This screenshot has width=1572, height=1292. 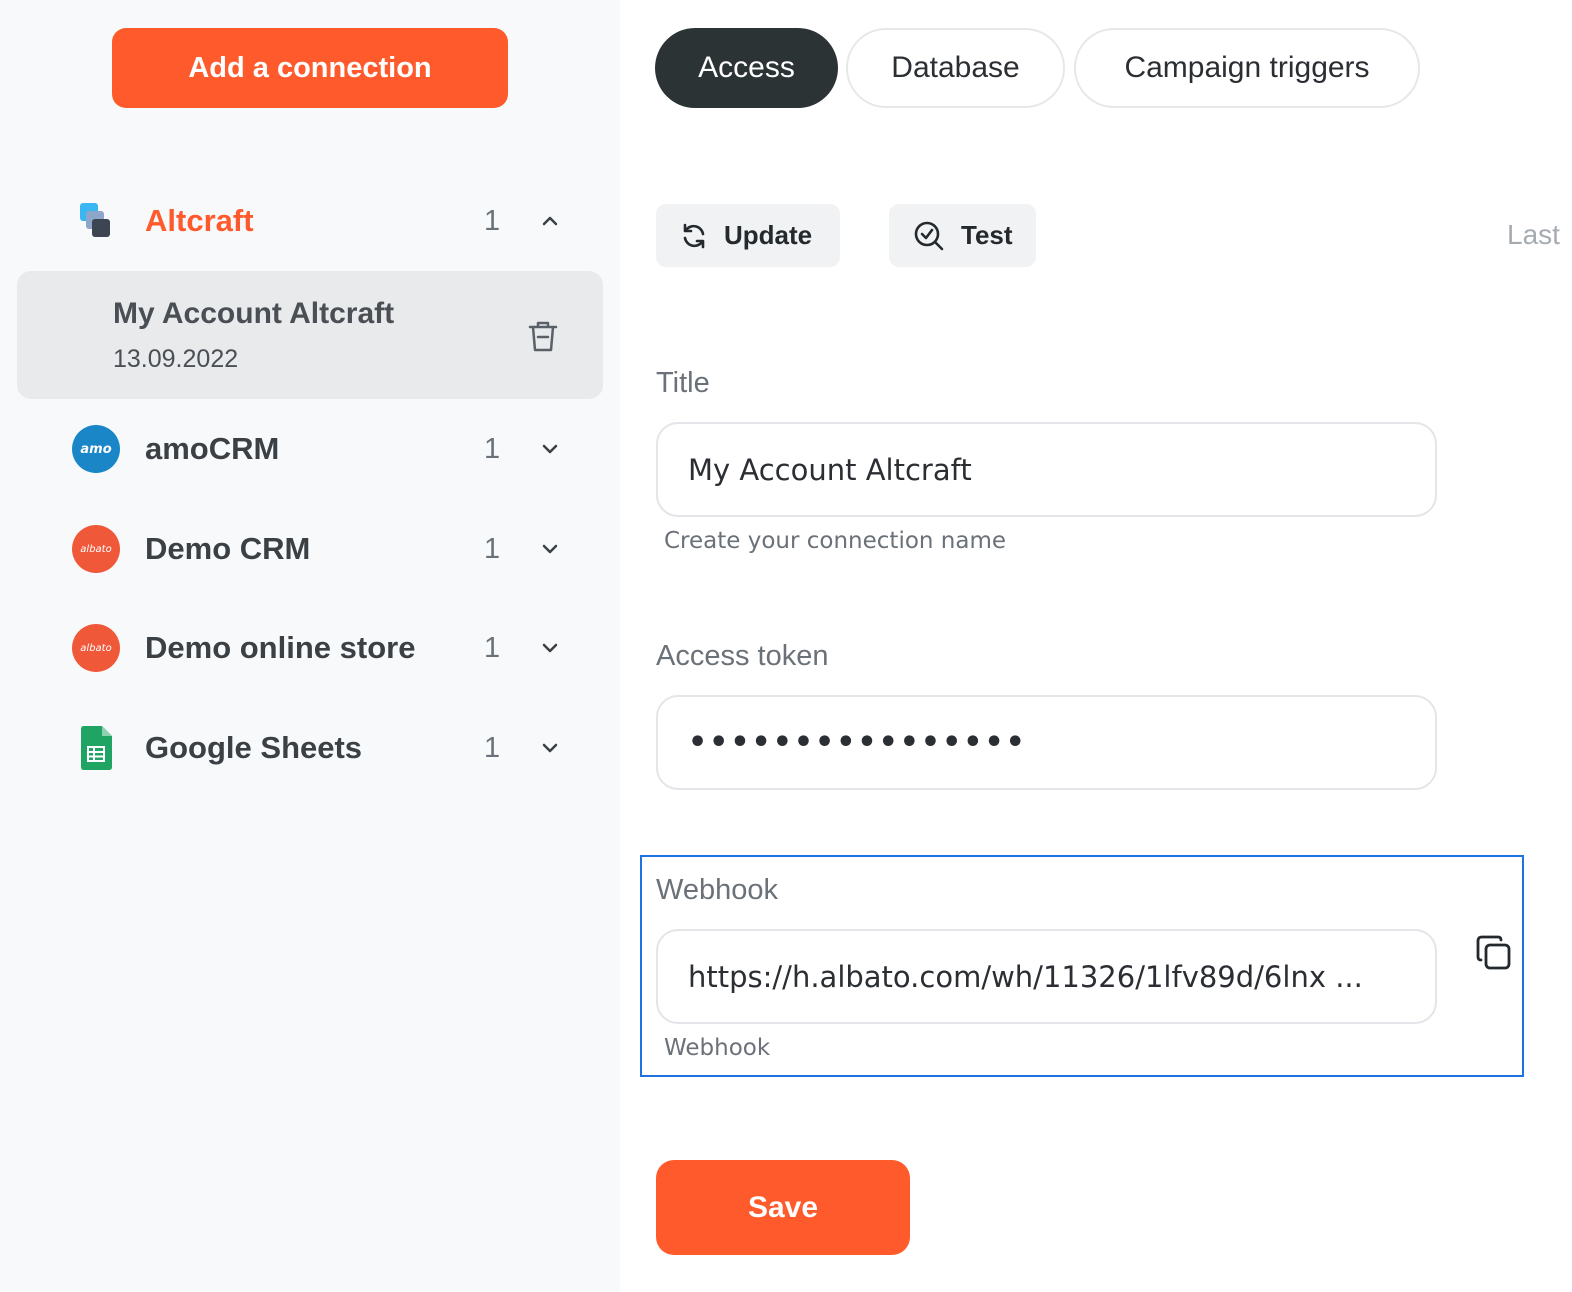 I want to click on group-altcraft: Altcraft 1, so click(x=322, y=221).